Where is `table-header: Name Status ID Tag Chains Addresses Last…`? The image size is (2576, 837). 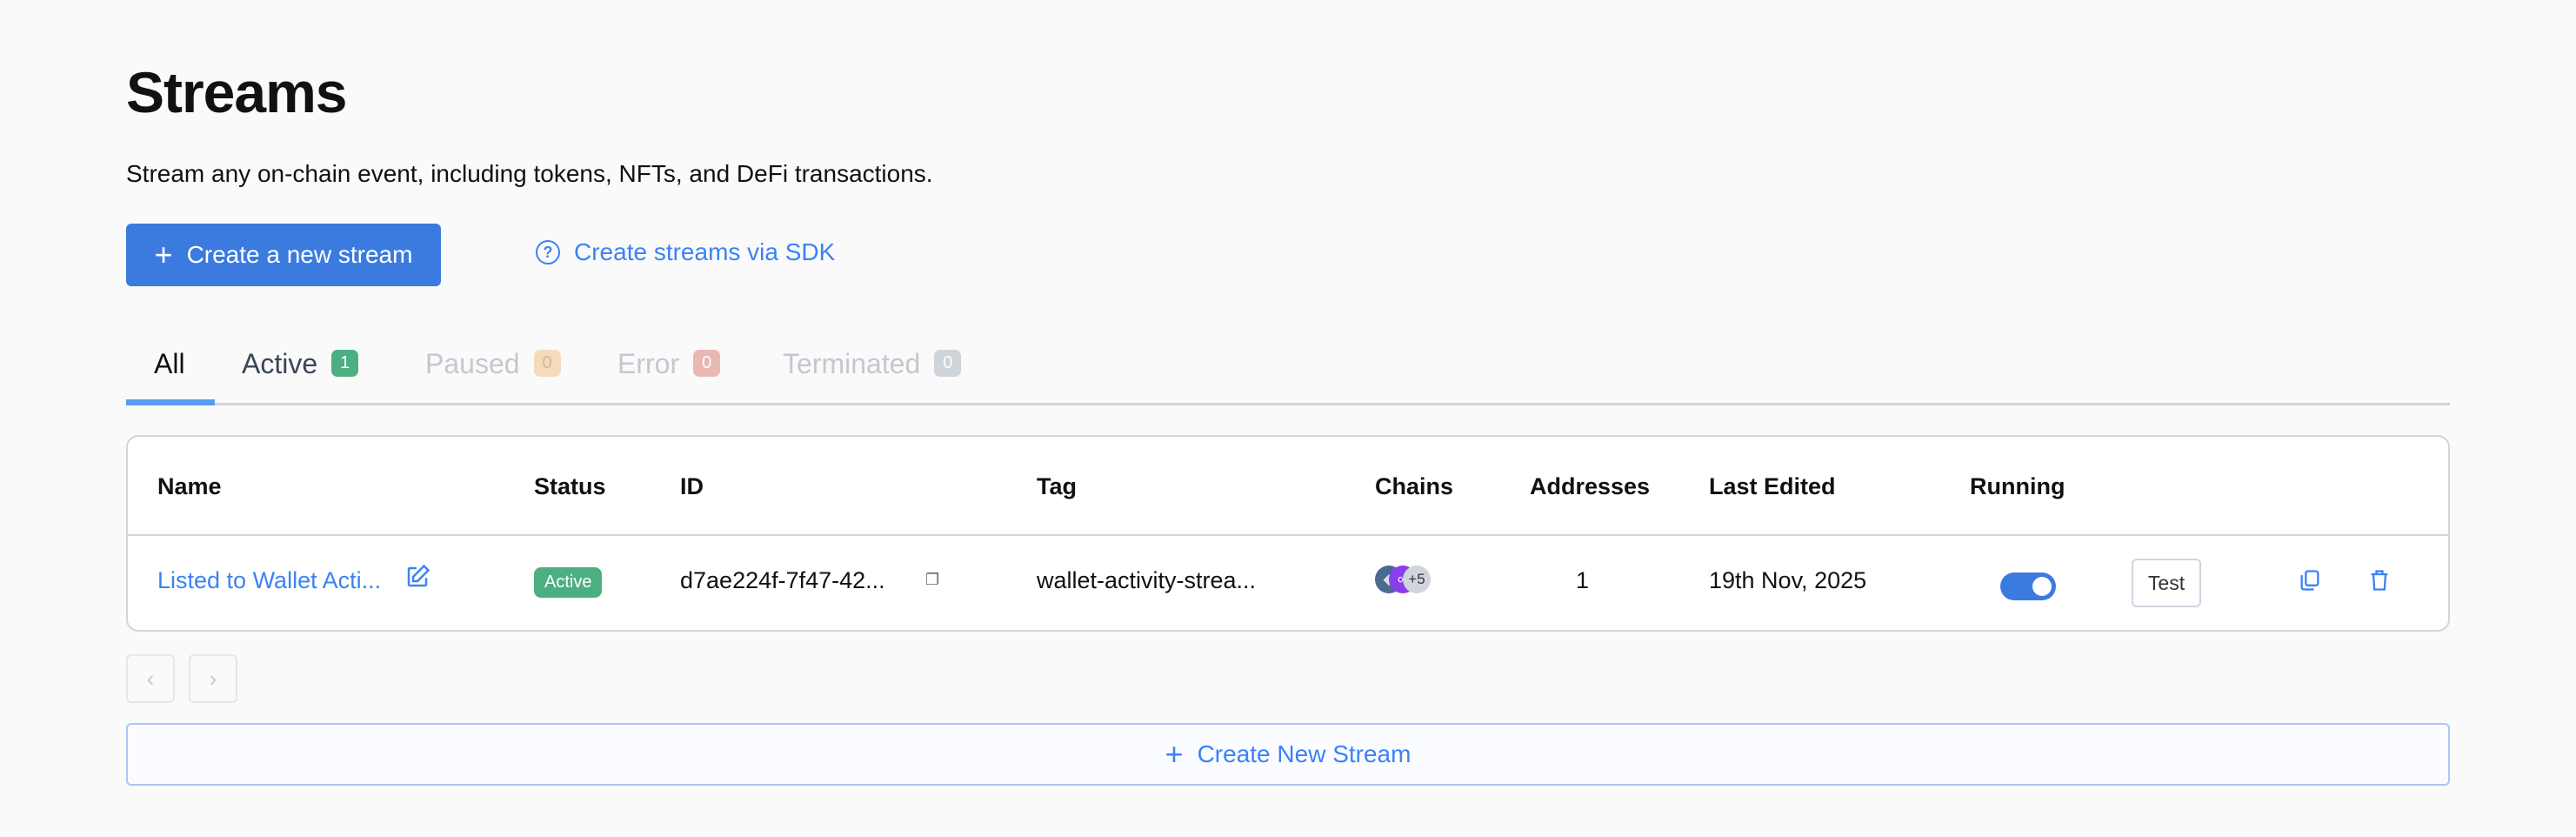 table-header: Name Status ID Tag Chains Addresses Last… is located at coordinates (1288, 487).